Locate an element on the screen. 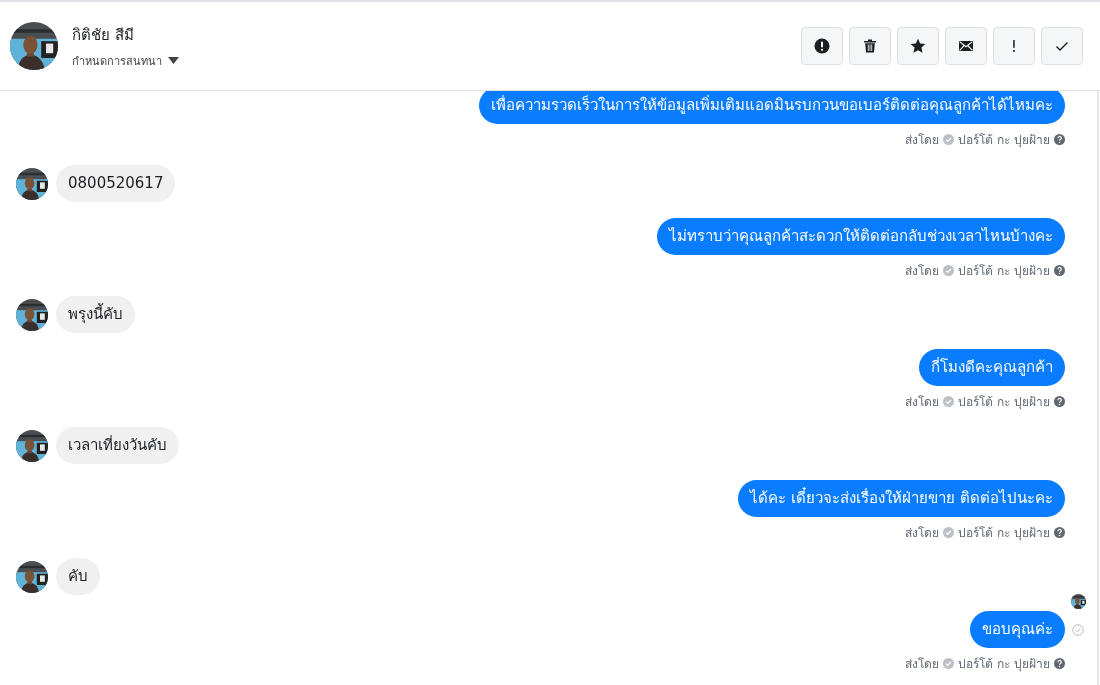  envelope-icon is located at coordinates (966, 46).